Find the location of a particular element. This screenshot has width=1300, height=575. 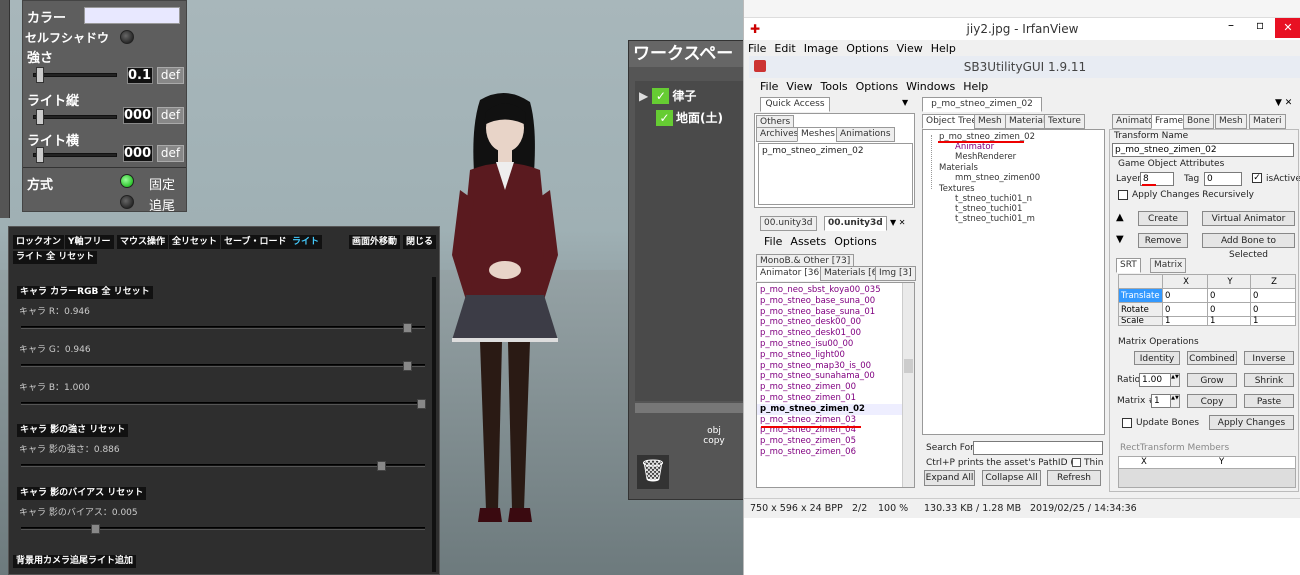

add-camera-follow-light-button: 背景用カメラ追尾ライト追加 is located at coordinates (75, 561).